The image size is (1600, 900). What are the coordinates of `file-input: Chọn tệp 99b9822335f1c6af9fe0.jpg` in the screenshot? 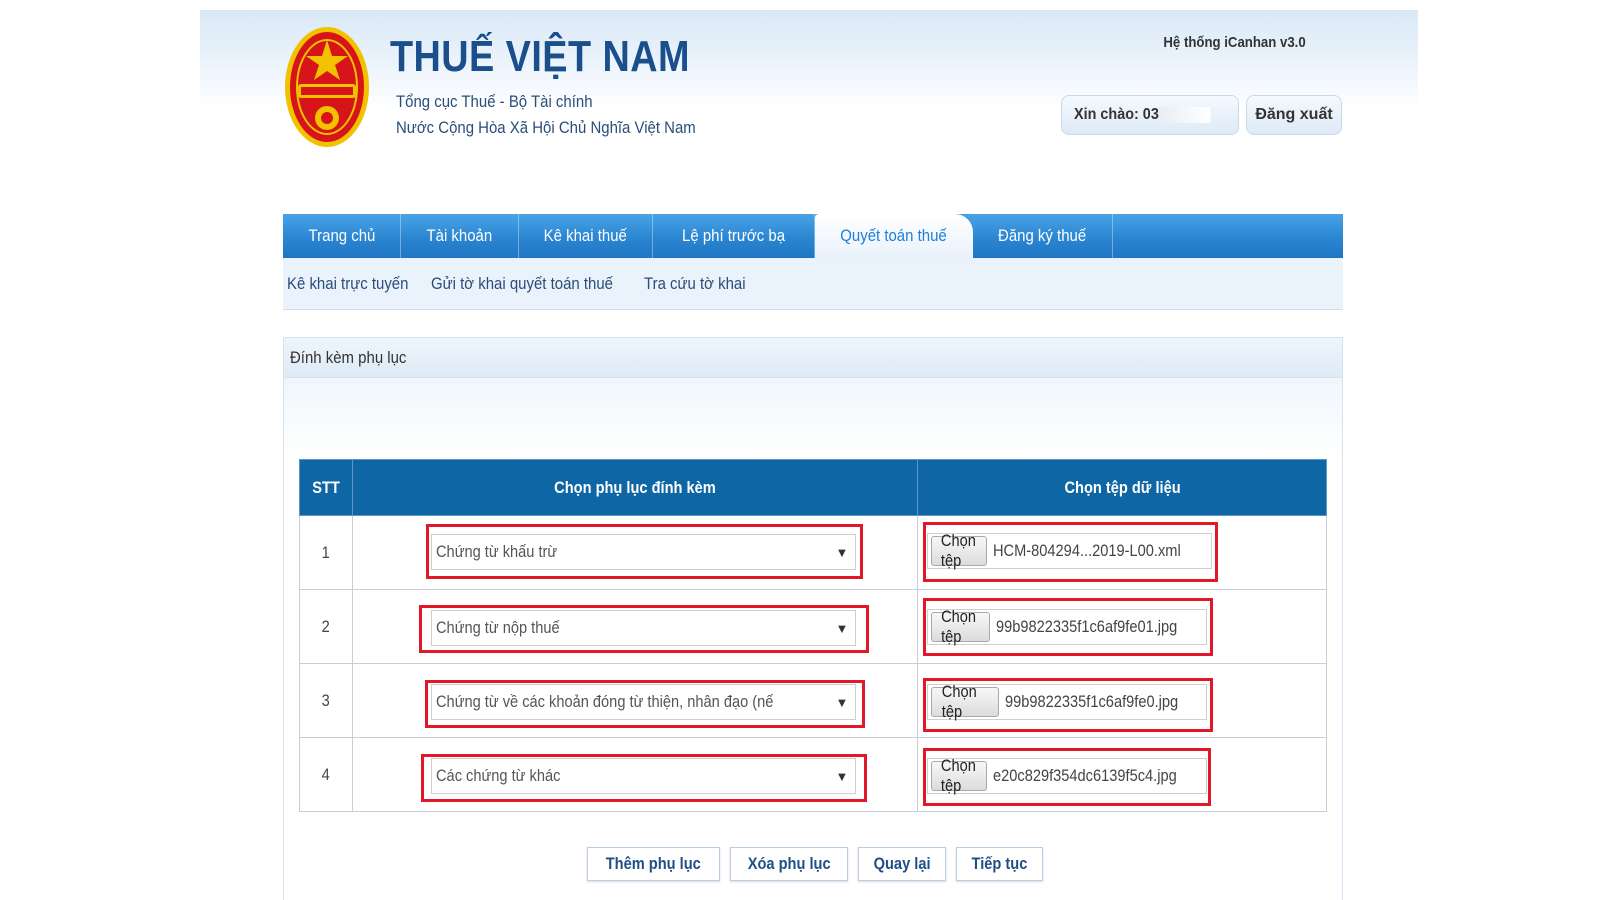 It's located at (1067, 701).